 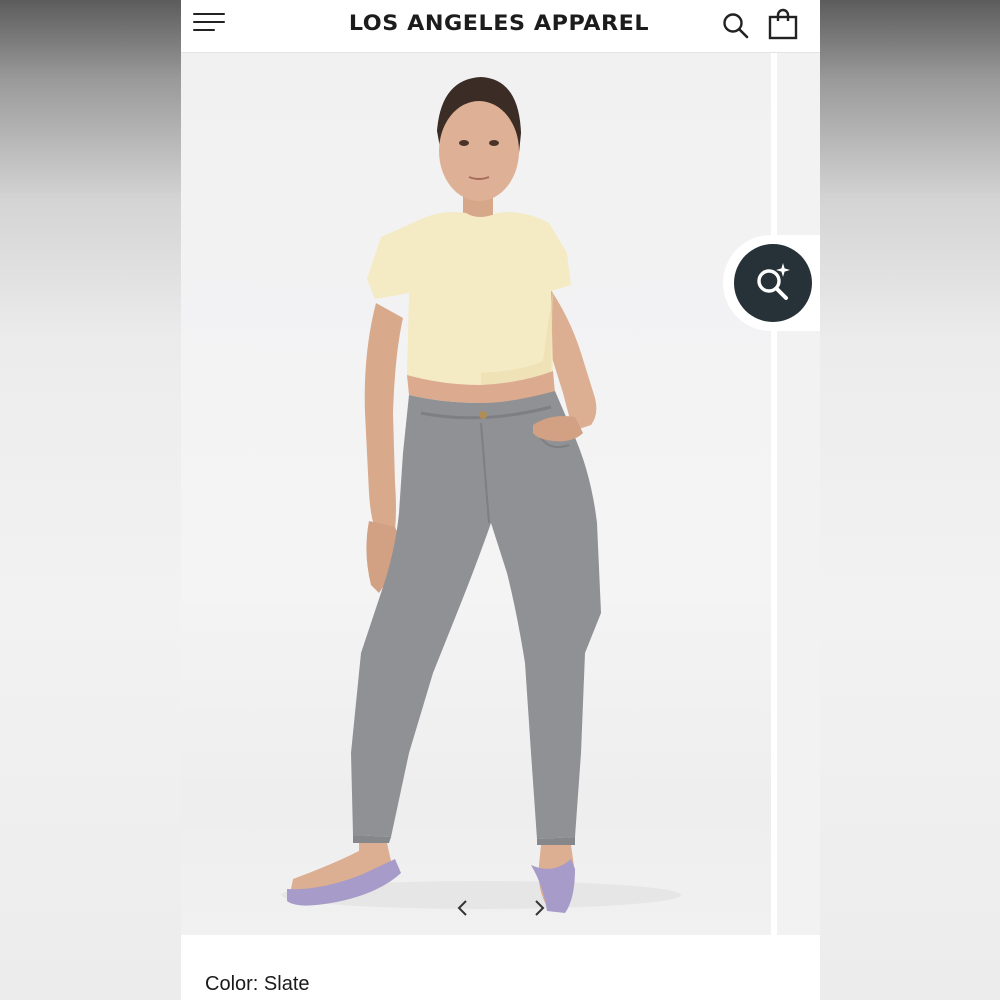 I want to click on magnify-sparkle-icon, so click(x=773, y=283).